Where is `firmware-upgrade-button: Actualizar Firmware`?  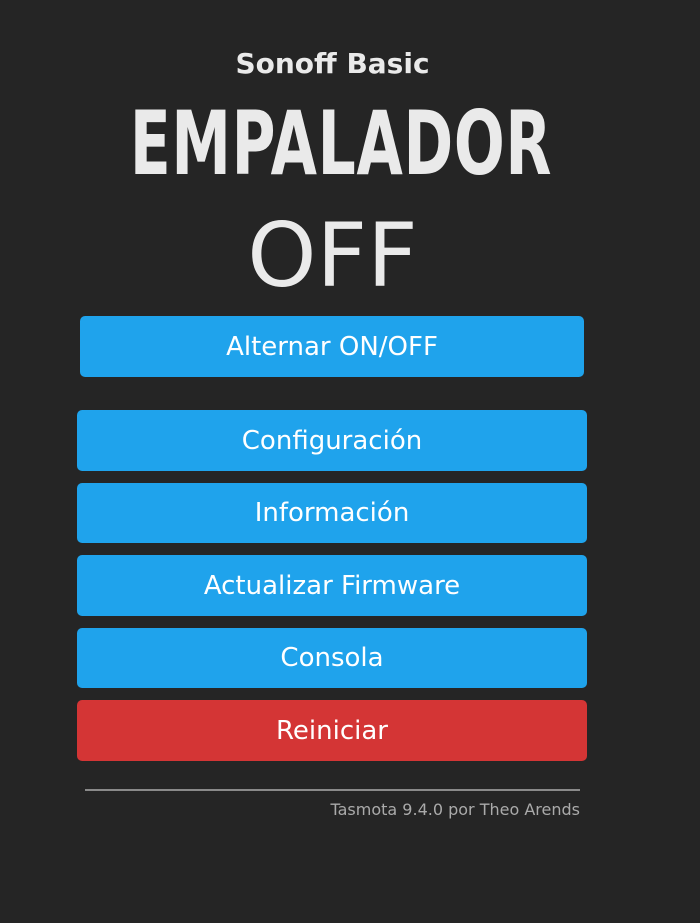
firmware-upgrade-button: Actualizar Firmware is located at coordinates (332, 585).